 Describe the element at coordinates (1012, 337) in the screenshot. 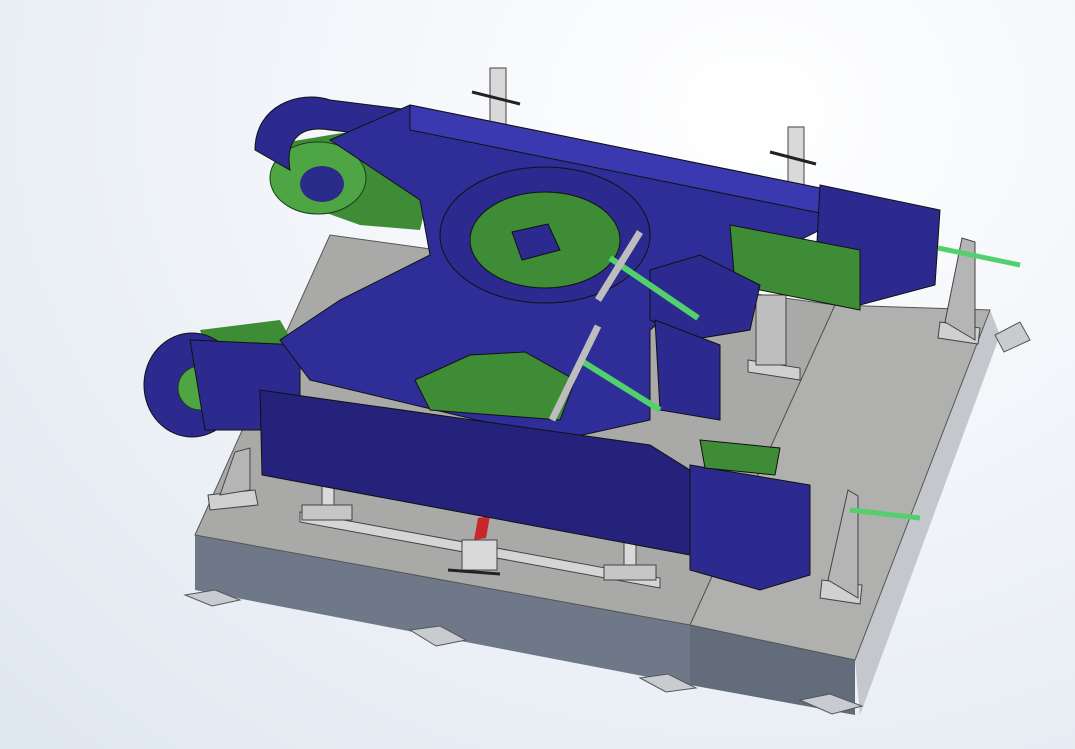

I see `foot-pad` at that location.